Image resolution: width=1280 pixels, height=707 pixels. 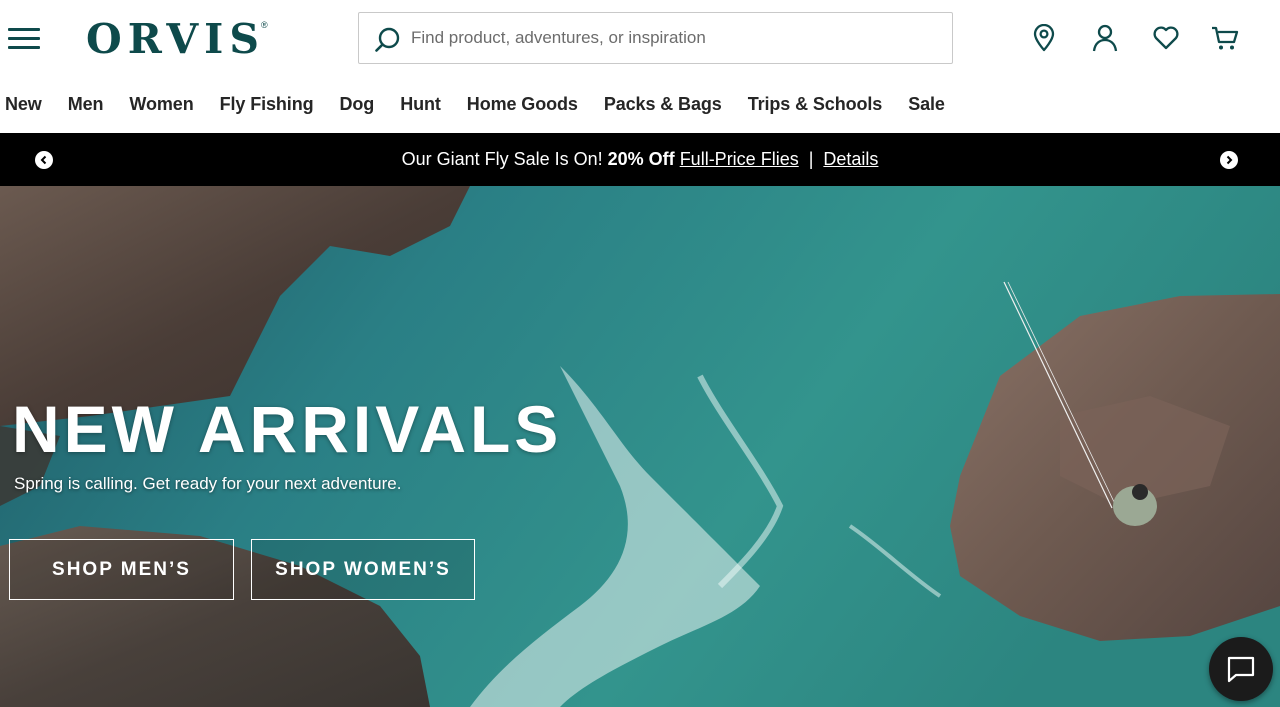 What do you see at coordinates (850, 159) in the screenshot?
I see `promo-link-details: Details` at bounding box center [850, 159].